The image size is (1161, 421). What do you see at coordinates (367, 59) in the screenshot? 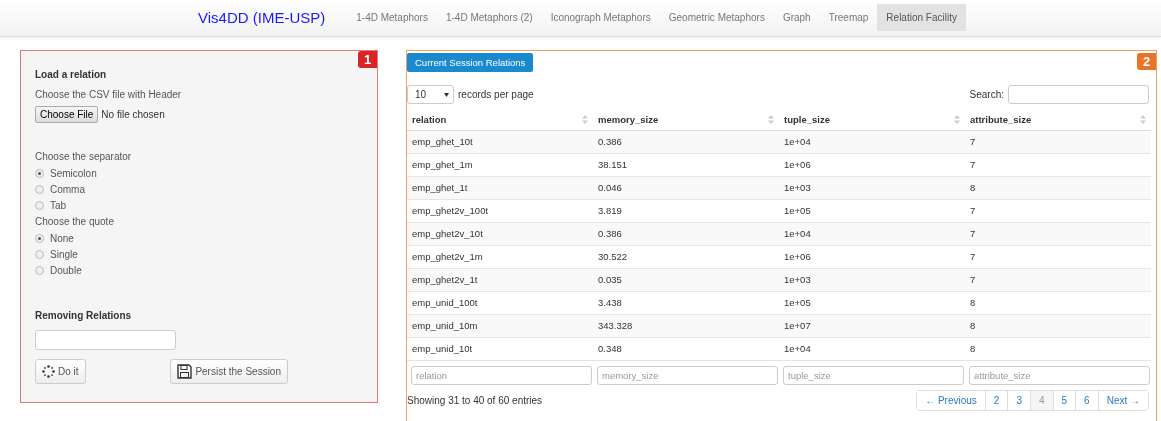
I see `panel-badge: 1` at bounding box center [367, 59].